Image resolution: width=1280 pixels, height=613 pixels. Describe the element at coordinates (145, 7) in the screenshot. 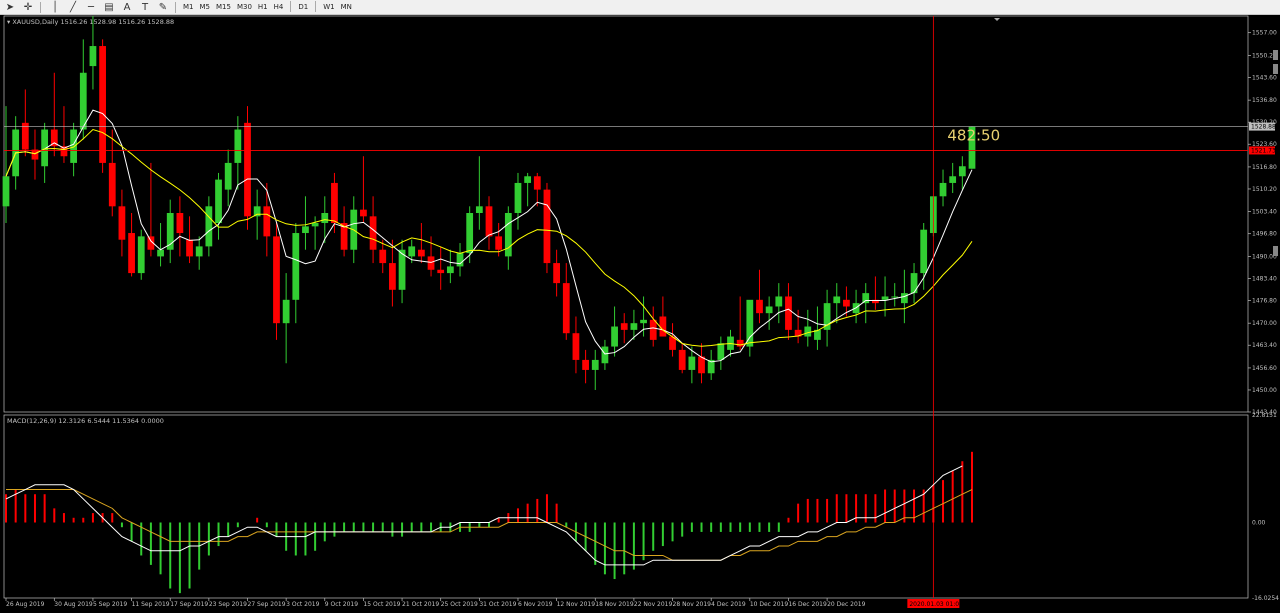

I see `label-tool-icon: T` at that location.